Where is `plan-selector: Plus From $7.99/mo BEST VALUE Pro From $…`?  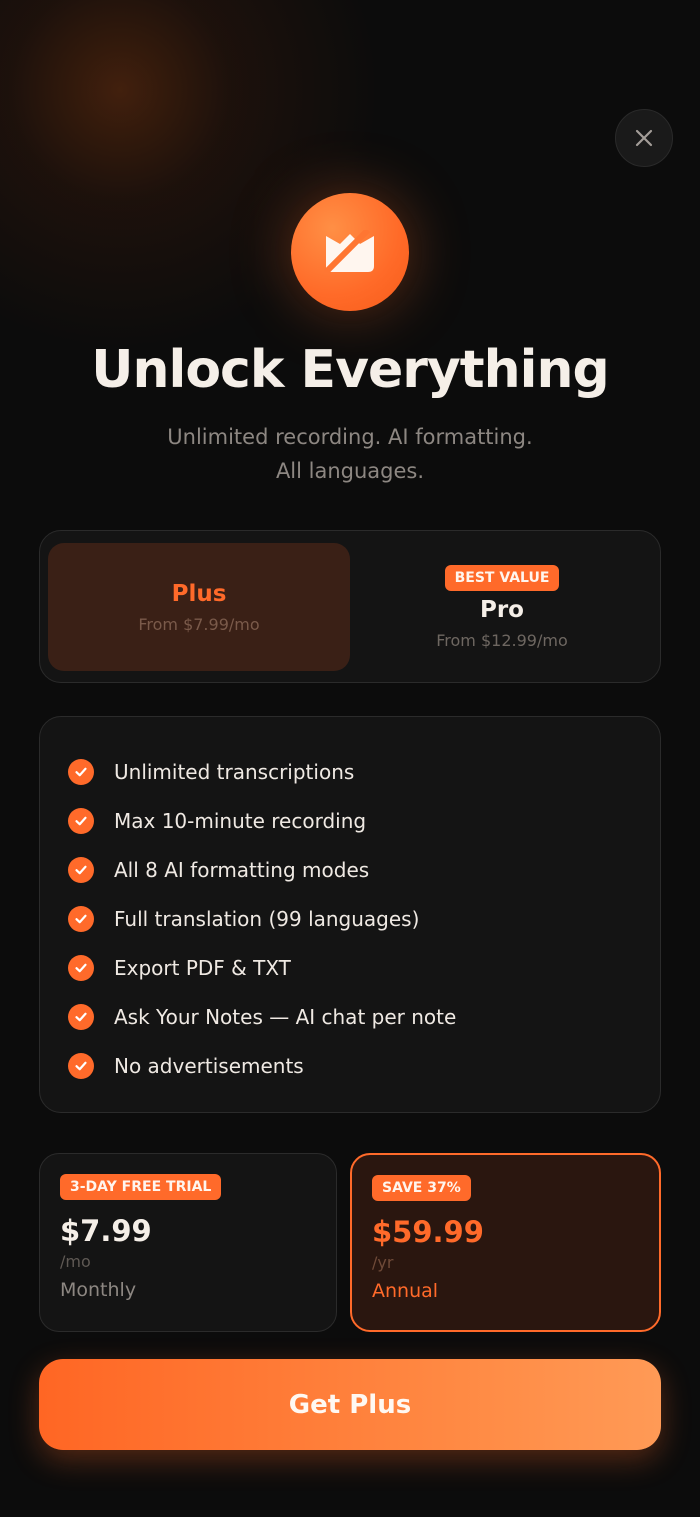
plan-selector: Plus From $7.99/mo BEST VALUE Pro From $… is located at coordinates (350, 606).